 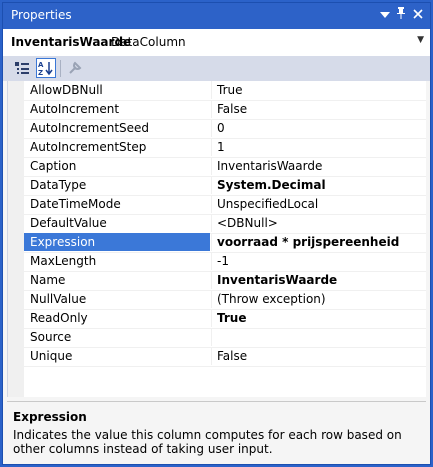 What do you see at coordinates (318, 223) in the screenshot?
I see `property-value: <DBNull>` at bounding box center [318, 223].